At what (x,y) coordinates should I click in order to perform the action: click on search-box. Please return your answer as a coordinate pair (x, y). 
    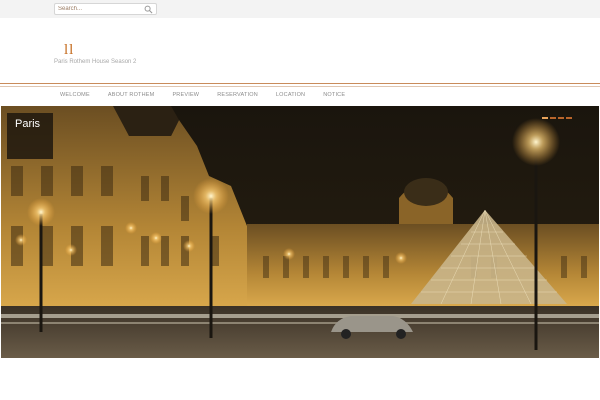
    Looking at the image, I should click on (105, 9).